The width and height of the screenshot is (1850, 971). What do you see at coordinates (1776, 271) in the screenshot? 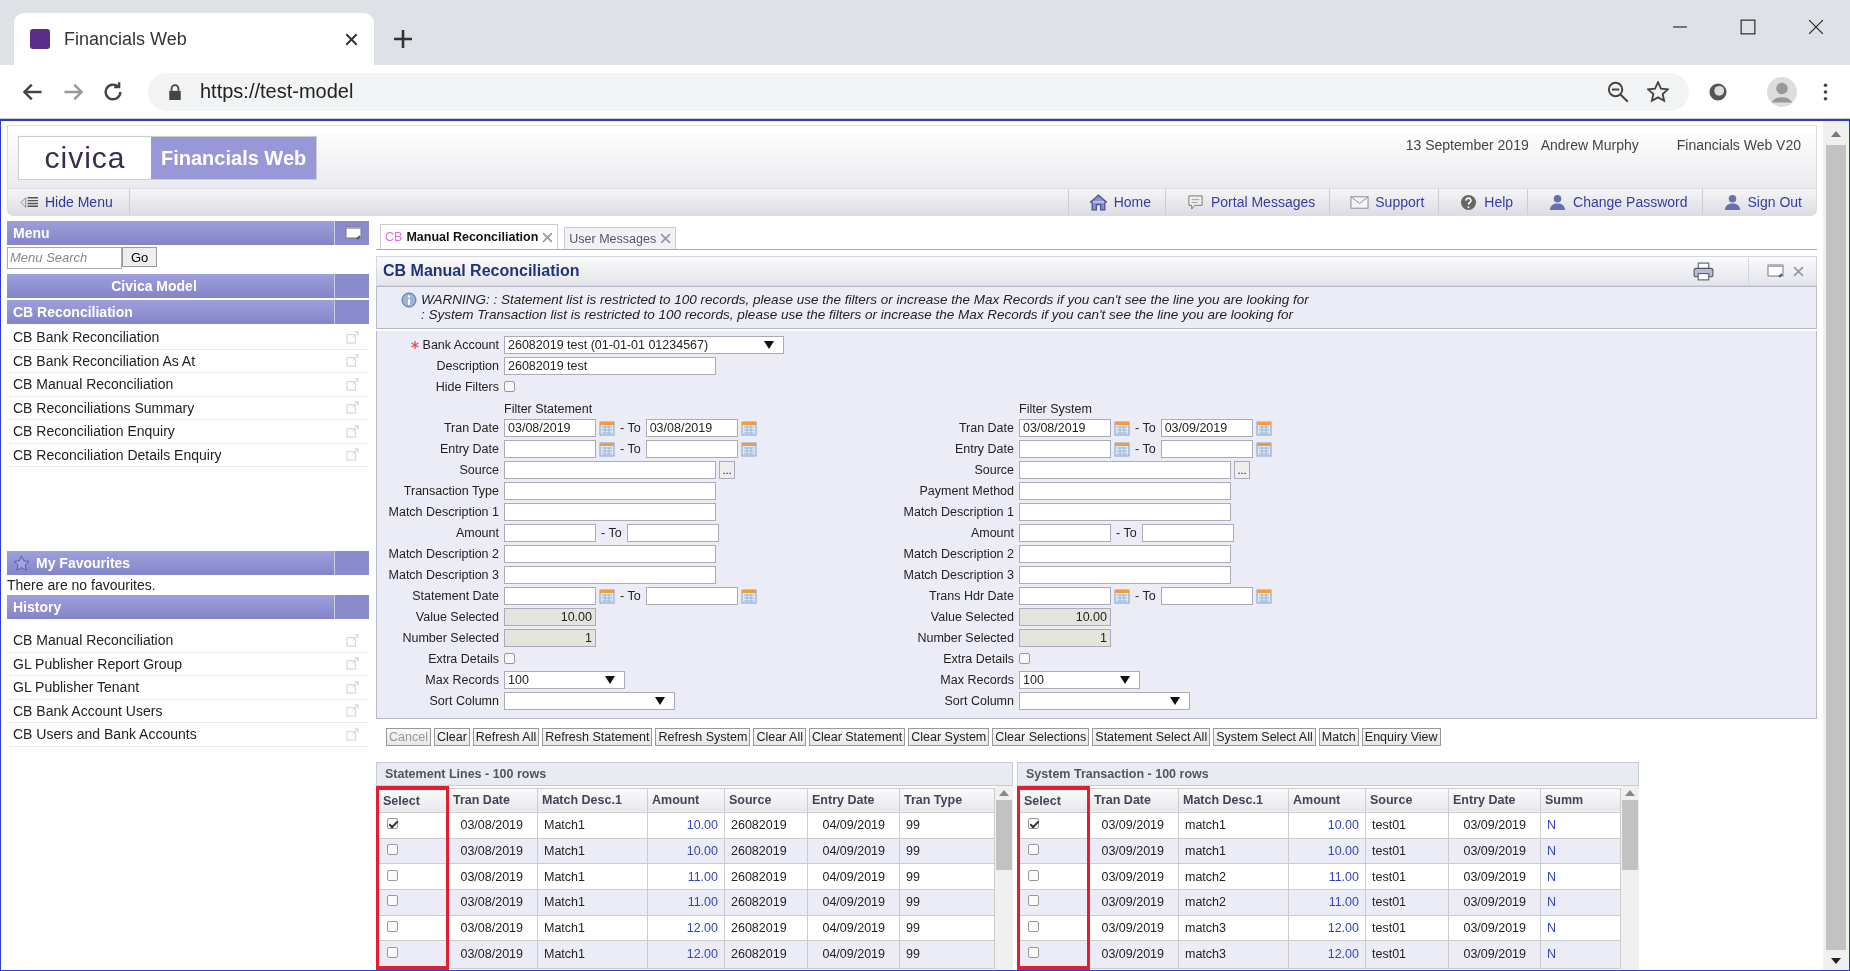
I see `window-icon` at bounding box center [1776, 271].